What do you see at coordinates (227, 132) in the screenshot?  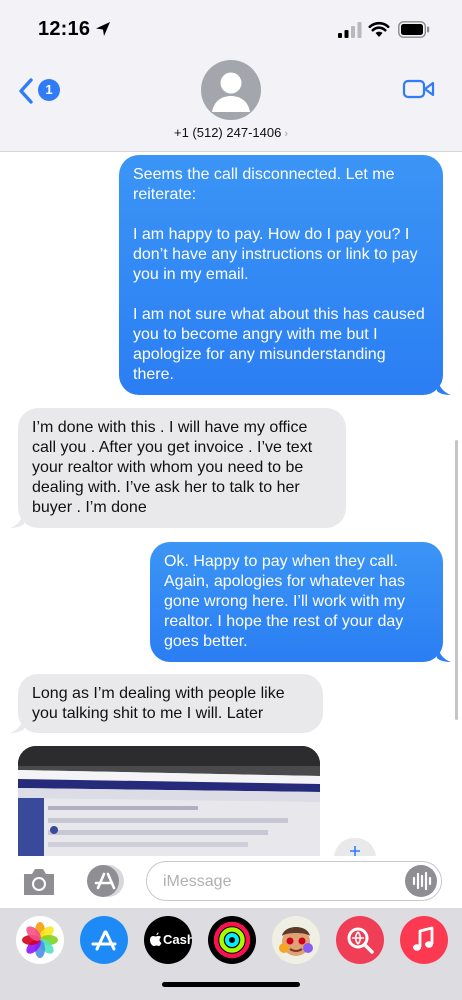 I see `contact-number: +1 (512) 247-1406` at bounding box center [227, 132].